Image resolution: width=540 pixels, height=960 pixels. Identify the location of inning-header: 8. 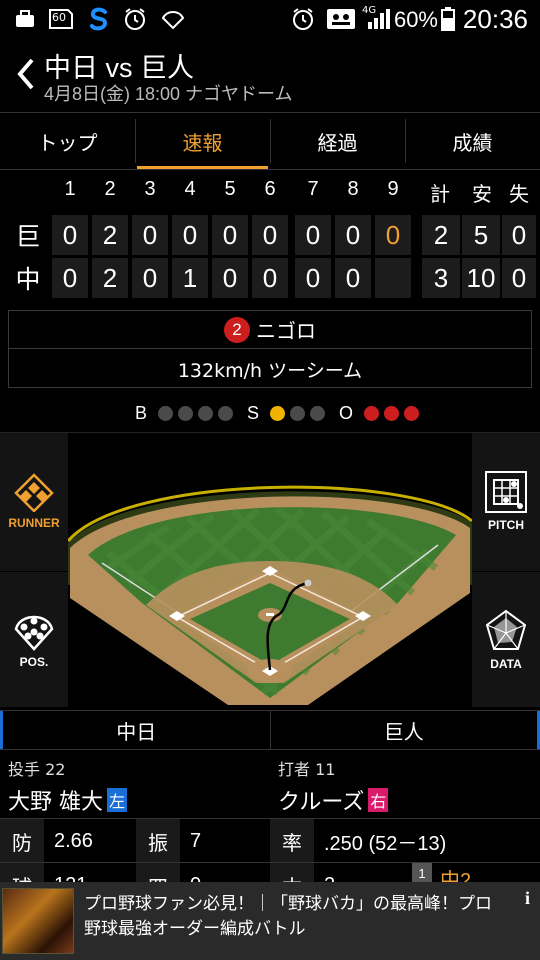
(353, 189).